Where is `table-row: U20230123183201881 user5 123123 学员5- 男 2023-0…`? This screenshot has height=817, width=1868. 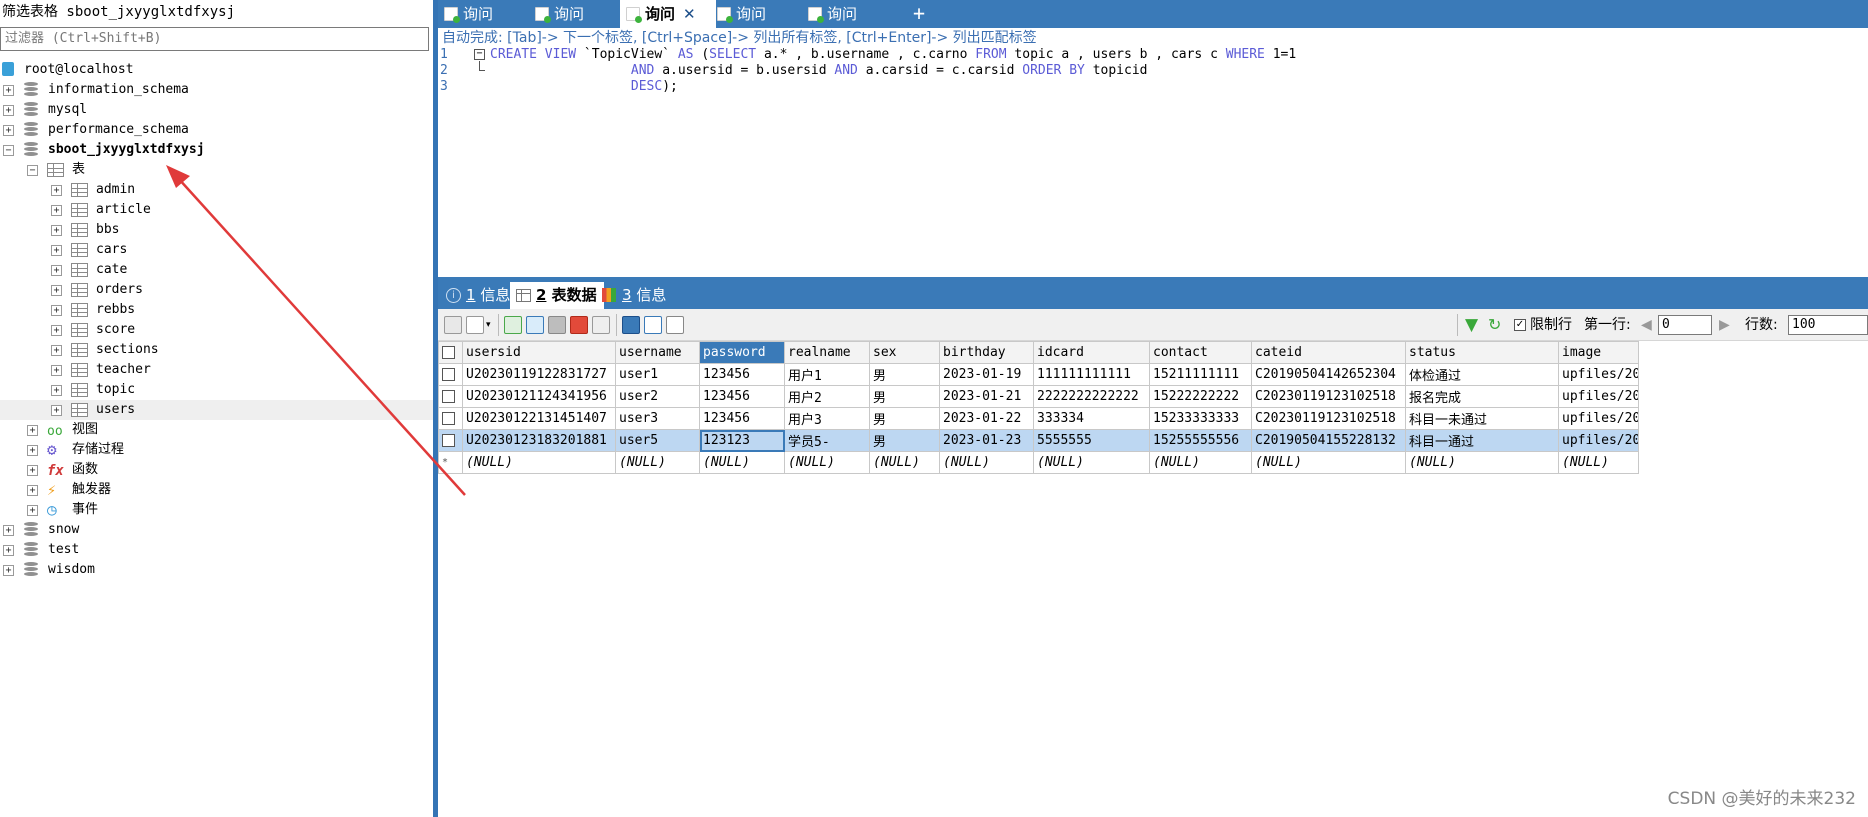
table-row: U20230123183201881 user5 123123 学员5- 男 2023-0… is located at coordinates (1038, 440).